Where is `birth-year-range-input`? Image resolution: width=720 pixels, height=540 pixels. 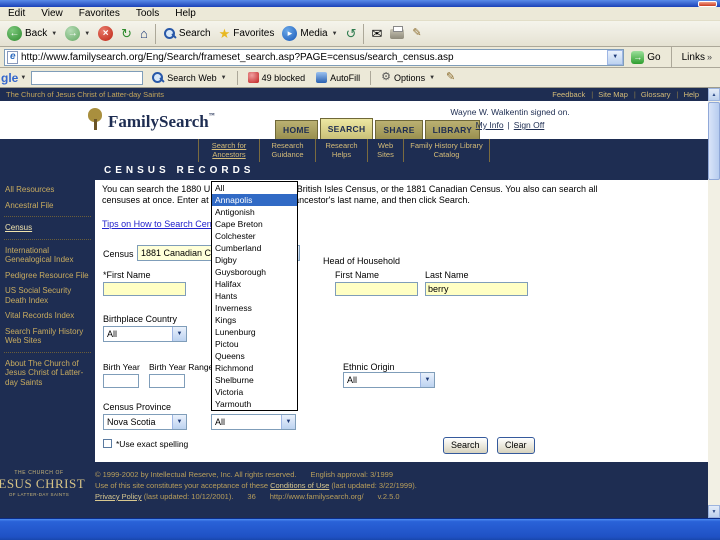 birth-year-range-input is located at coordinates (167, 381).